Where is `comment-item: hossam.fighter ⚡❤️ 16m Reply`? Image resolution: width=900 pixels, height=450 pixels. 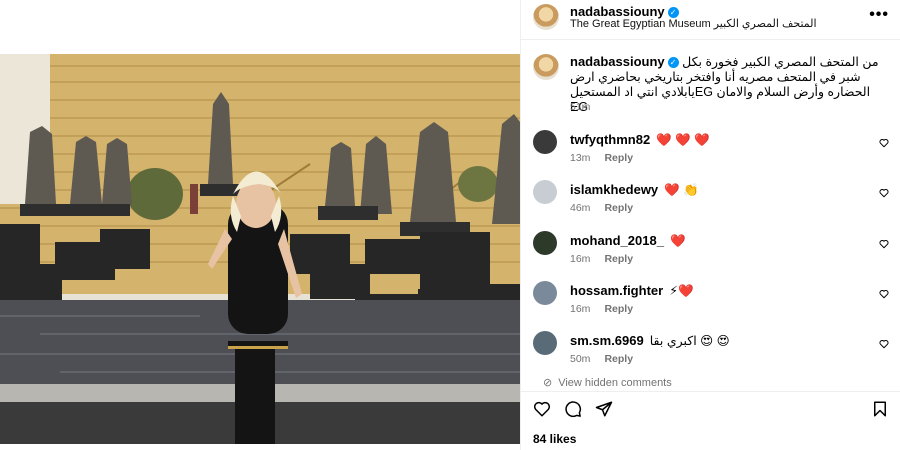
comment-item: hossam.fighter ⚡❤️ 16m Reply is located at coordinates (710, 301).